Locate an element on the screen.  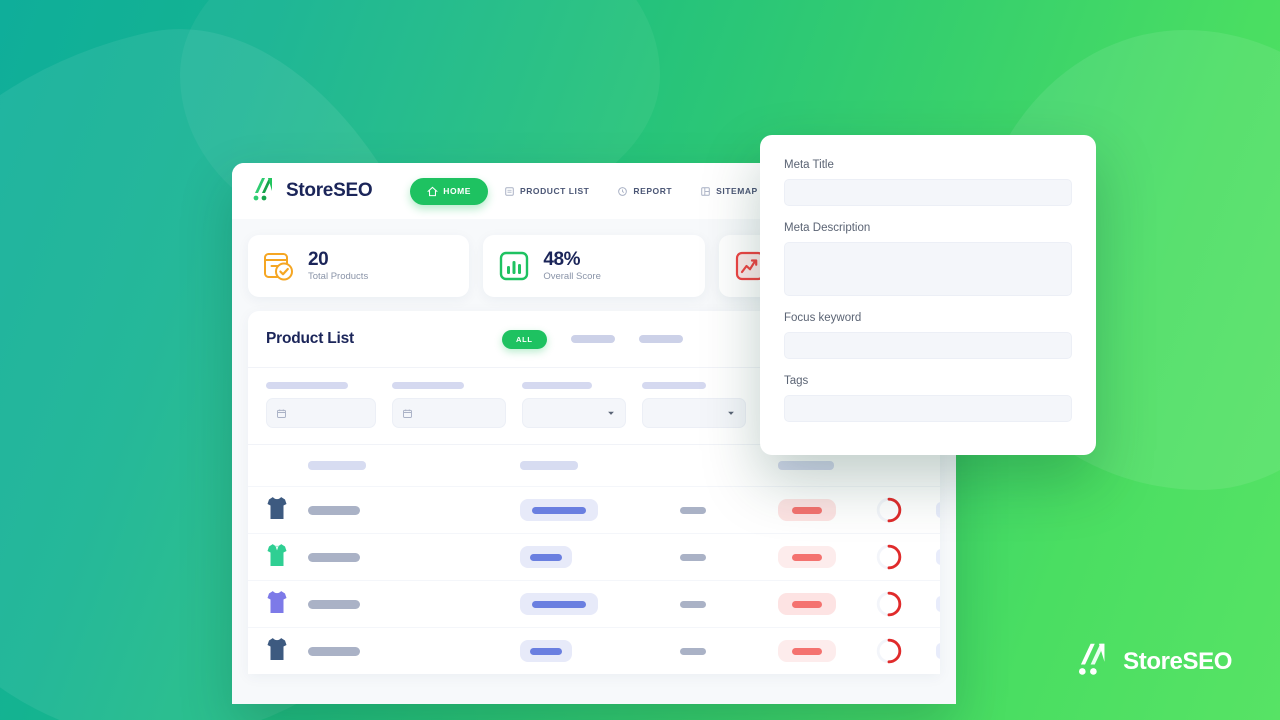
status-select is located at coordinates (574, 413).